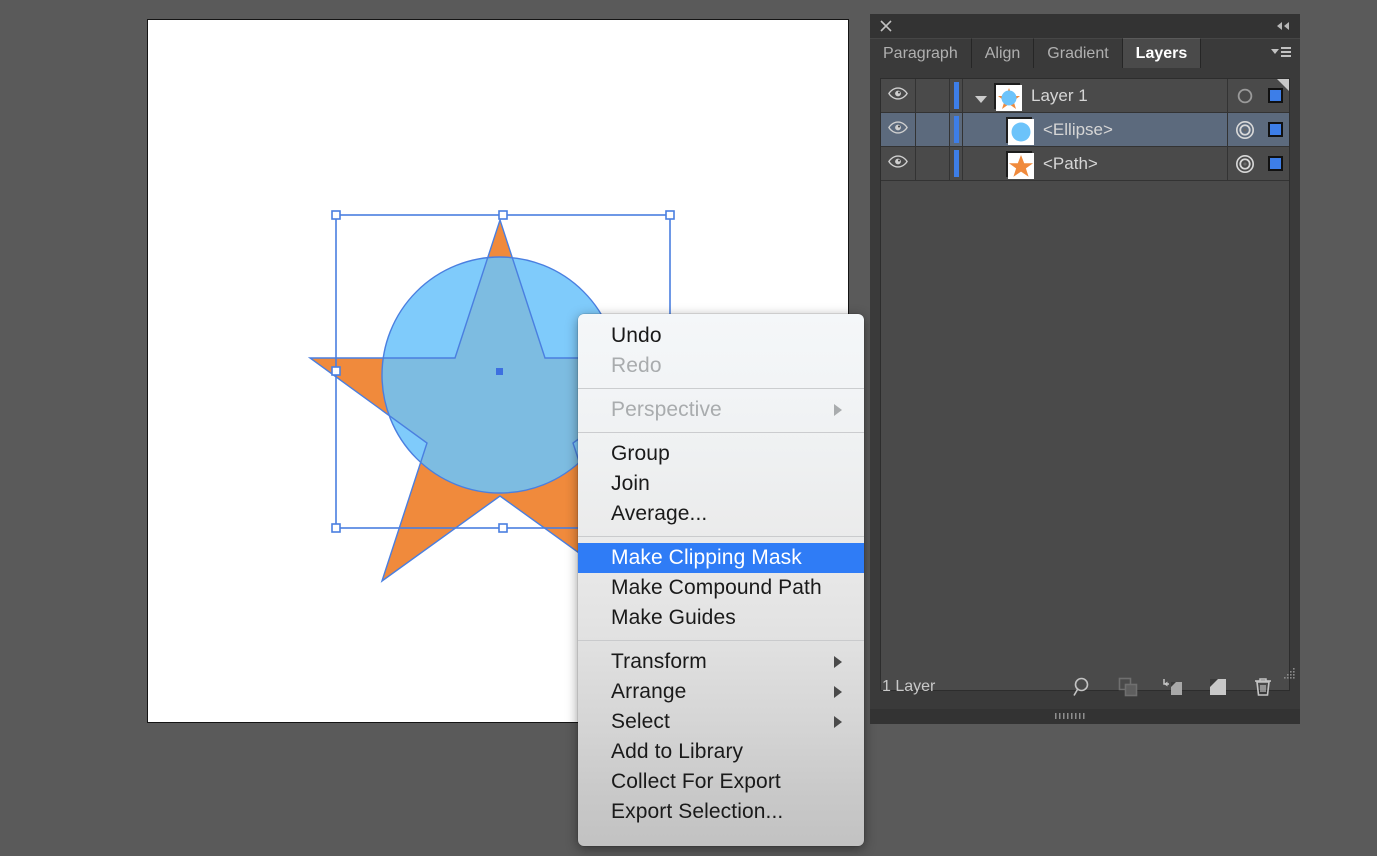 Image resolution: width=1377 pixels, height=856 pixels. What do you see at coordinates (909, 686) in the screenshot?
I see `layer-count-status: 1 Layer` at bounding box center [909, 686].